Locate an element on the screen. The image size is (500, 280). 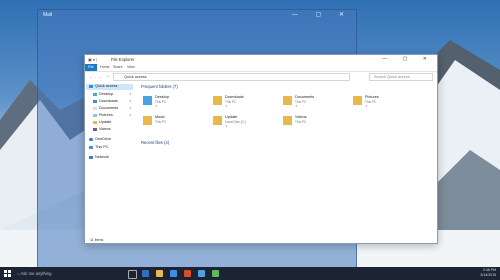
app-icon is located at coordinates (187, 273).